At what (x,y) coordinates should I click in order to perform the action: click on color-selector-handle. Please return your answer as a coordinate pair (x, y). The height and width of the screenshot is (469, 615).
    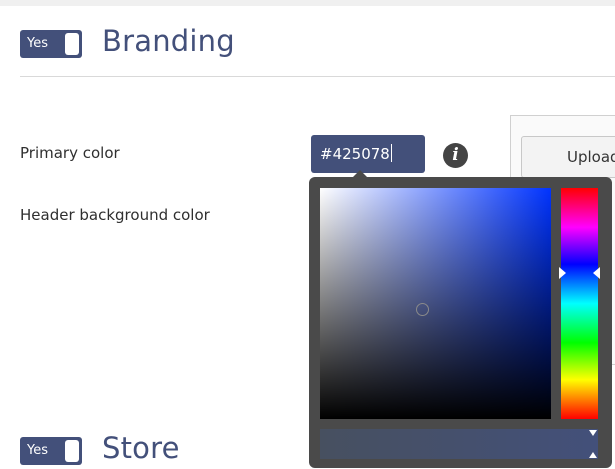
    Looking at the image, I should click on (422, 309).